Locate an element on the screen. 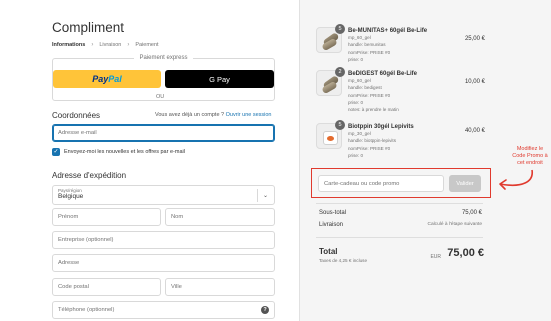 The image size is (551, 321). or-divider: OU is located at coordinates (160, 97).